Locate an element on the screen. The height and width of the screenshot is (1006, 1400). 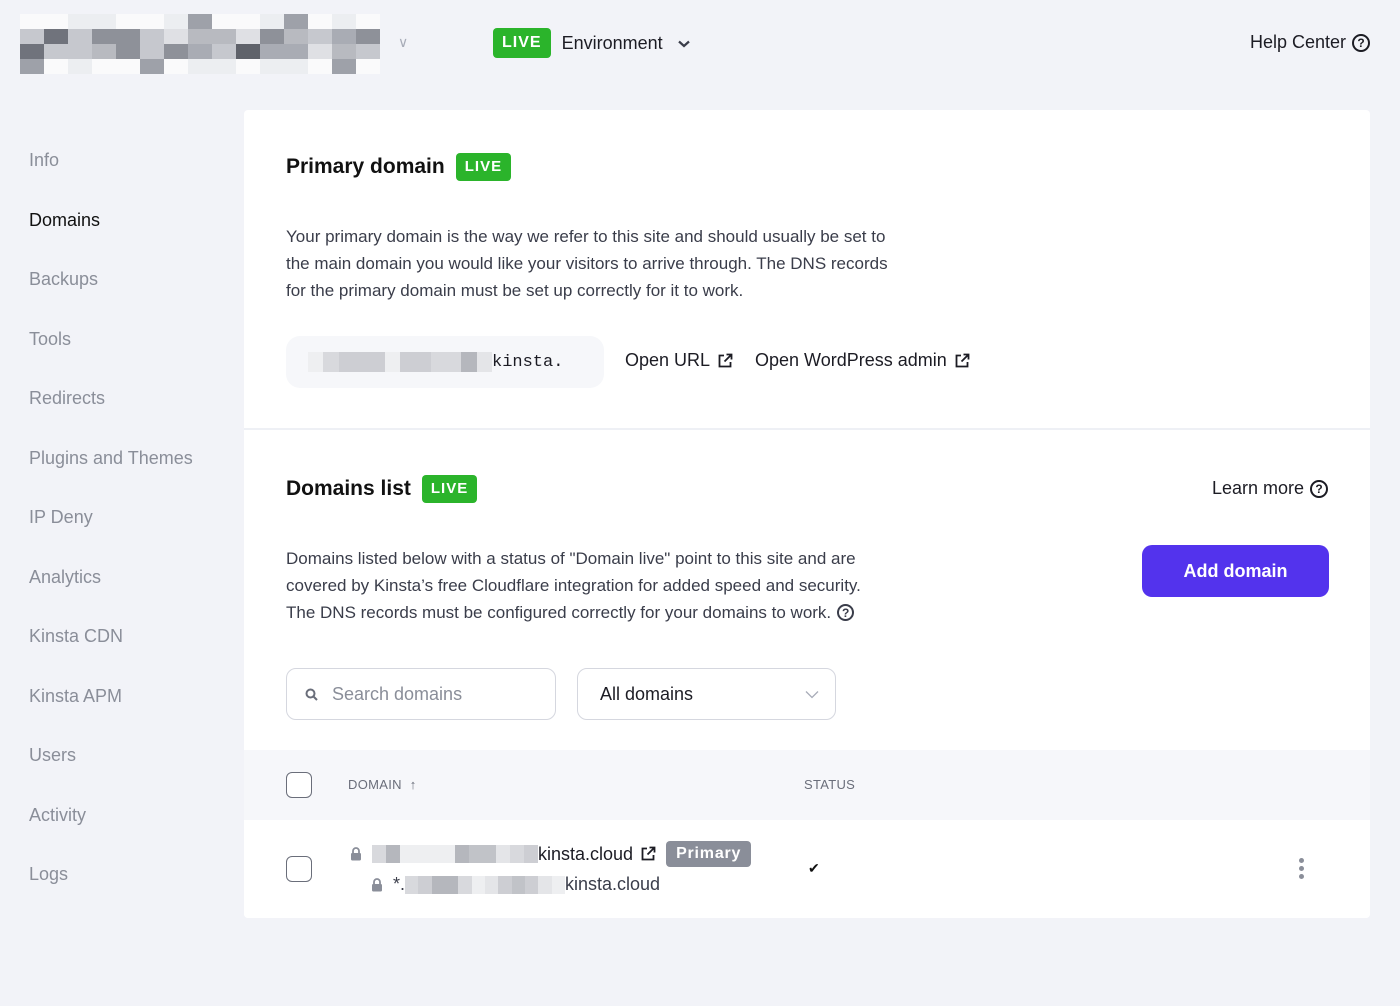
sort-ascending-icon: ↑ is located at coordinates (413, 784).